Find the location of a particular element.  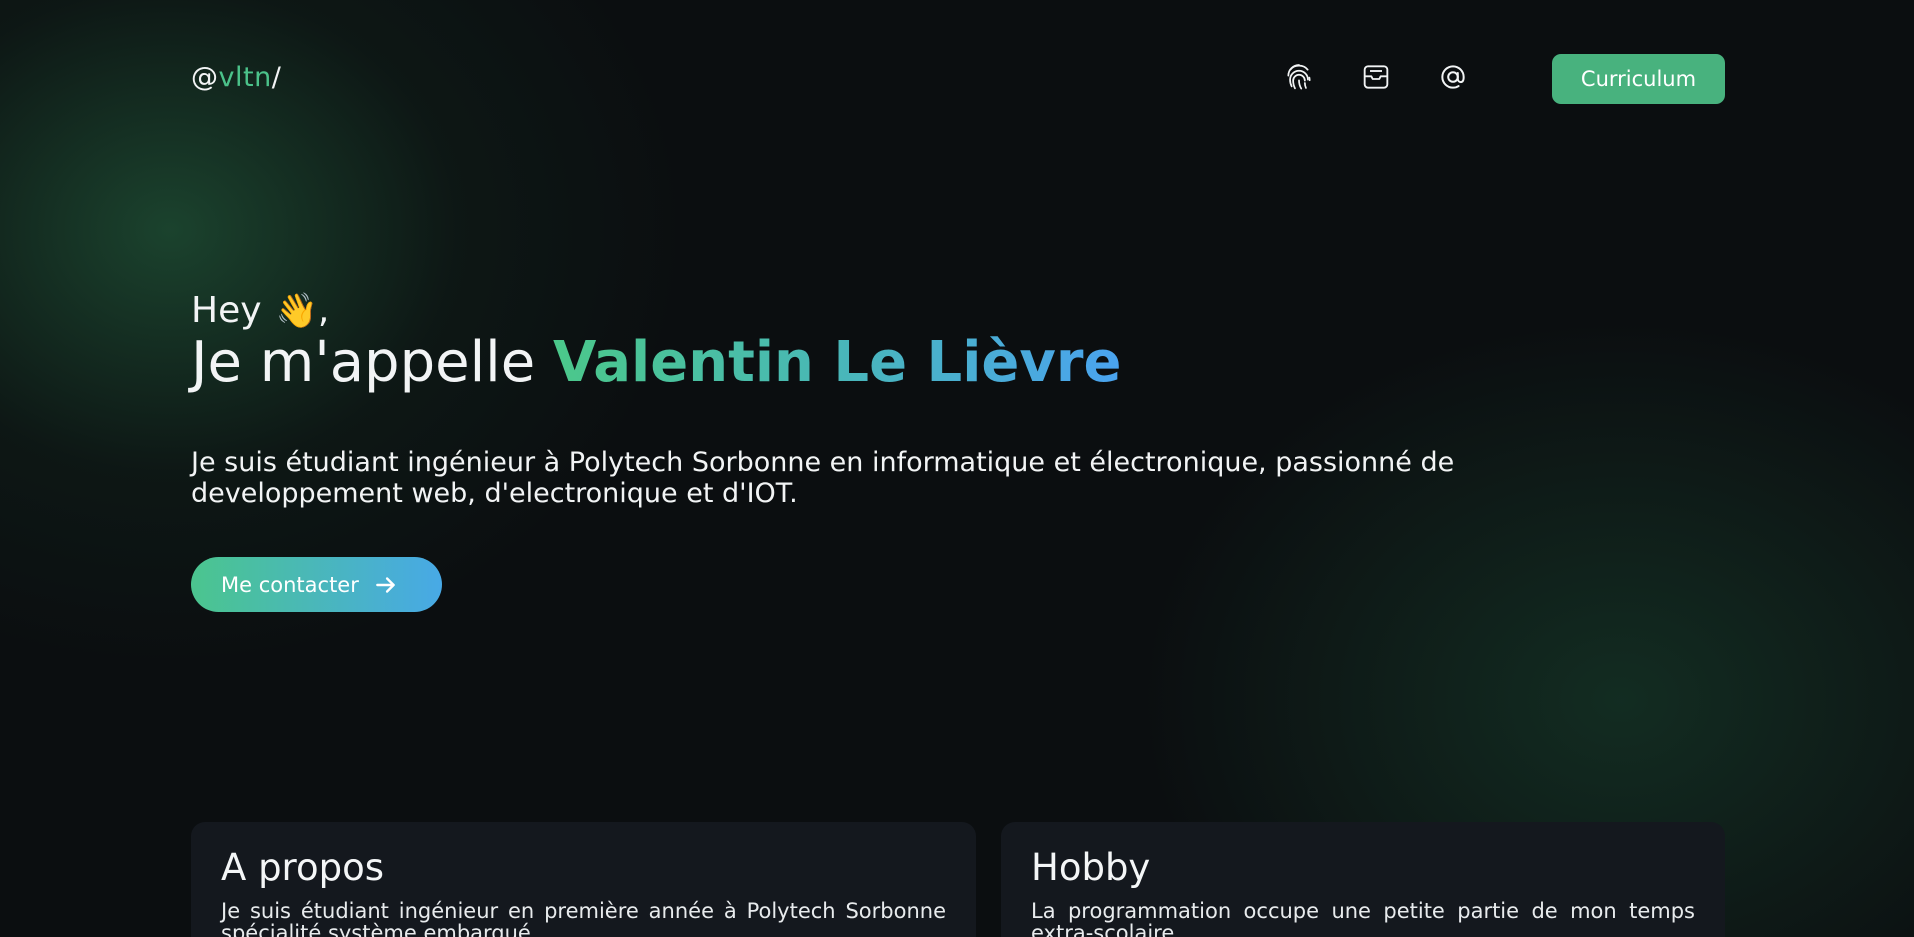

greeting: Hey 👋 , is located at coordinates (260, 310).